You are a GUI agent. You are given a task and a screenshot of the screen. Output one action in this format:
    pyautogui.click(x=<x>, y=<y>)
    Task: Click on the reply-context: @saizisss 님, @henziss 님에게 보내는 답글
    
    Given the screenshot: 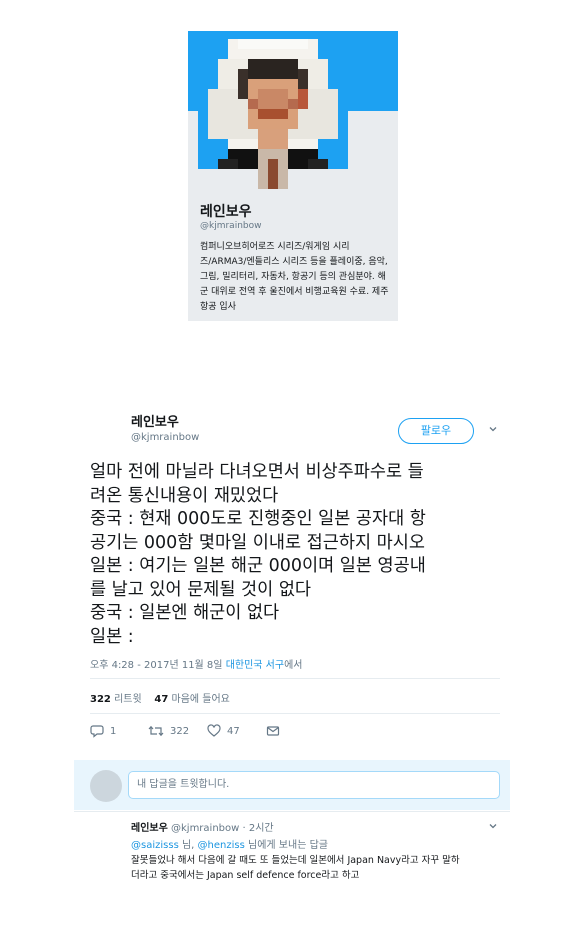 What is the action you would take?
    pyautogui.click(x=229, y=843)
    